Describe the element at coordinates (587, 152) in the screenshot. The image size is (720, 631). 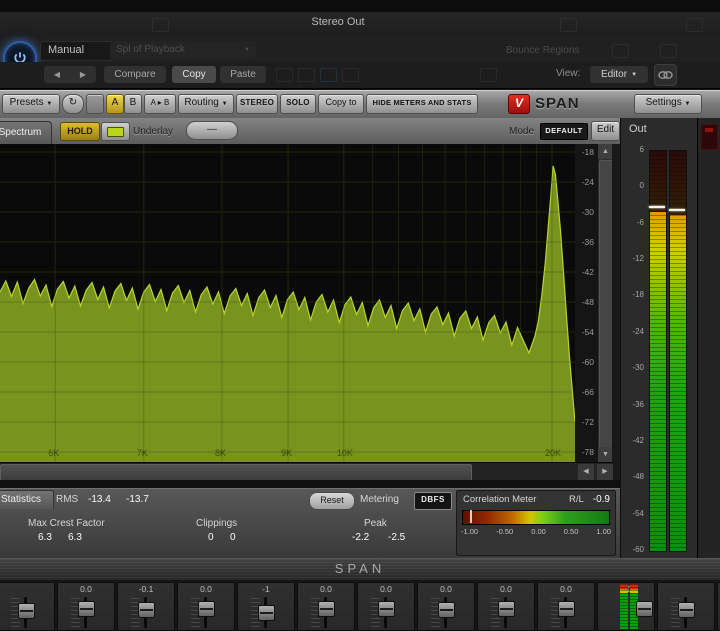
I see `db-tick-label: -18` at that location.